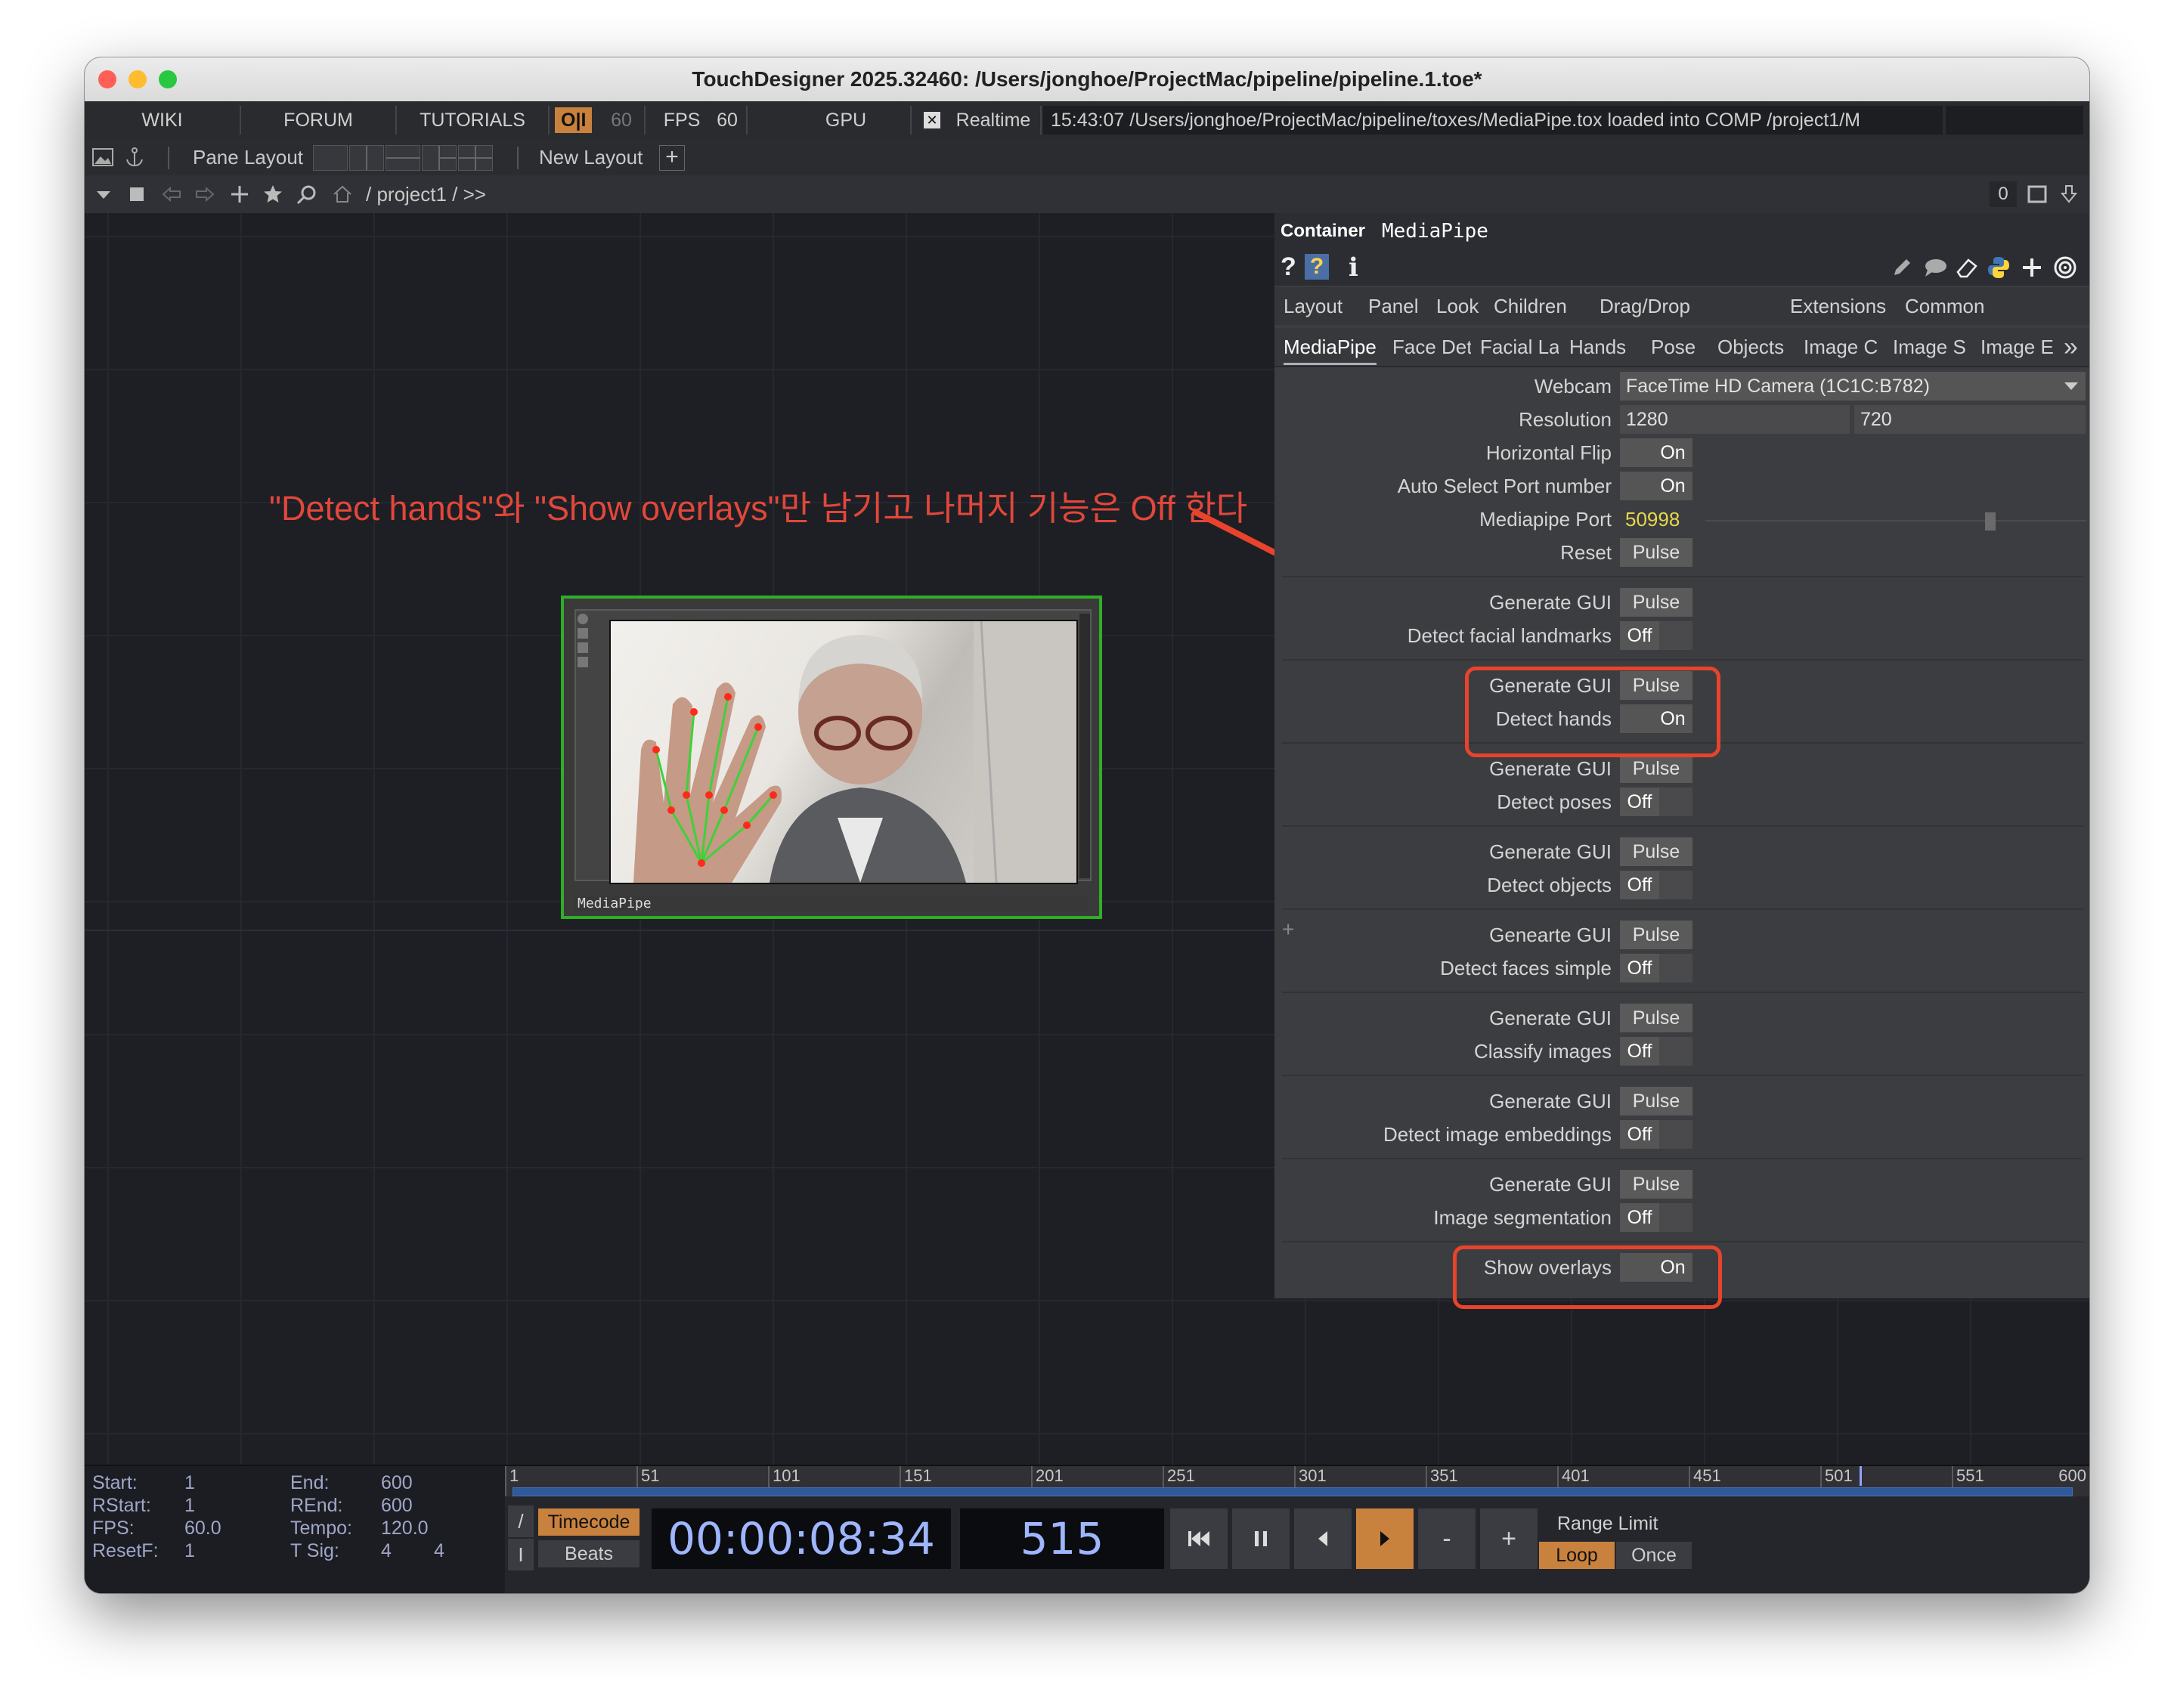 This screenshot has width=2174, height=1708. Describe the element at coordinates (1645, 306) in the screenshot. I see `tab-drag-drop: Drag/Drop` at that location.